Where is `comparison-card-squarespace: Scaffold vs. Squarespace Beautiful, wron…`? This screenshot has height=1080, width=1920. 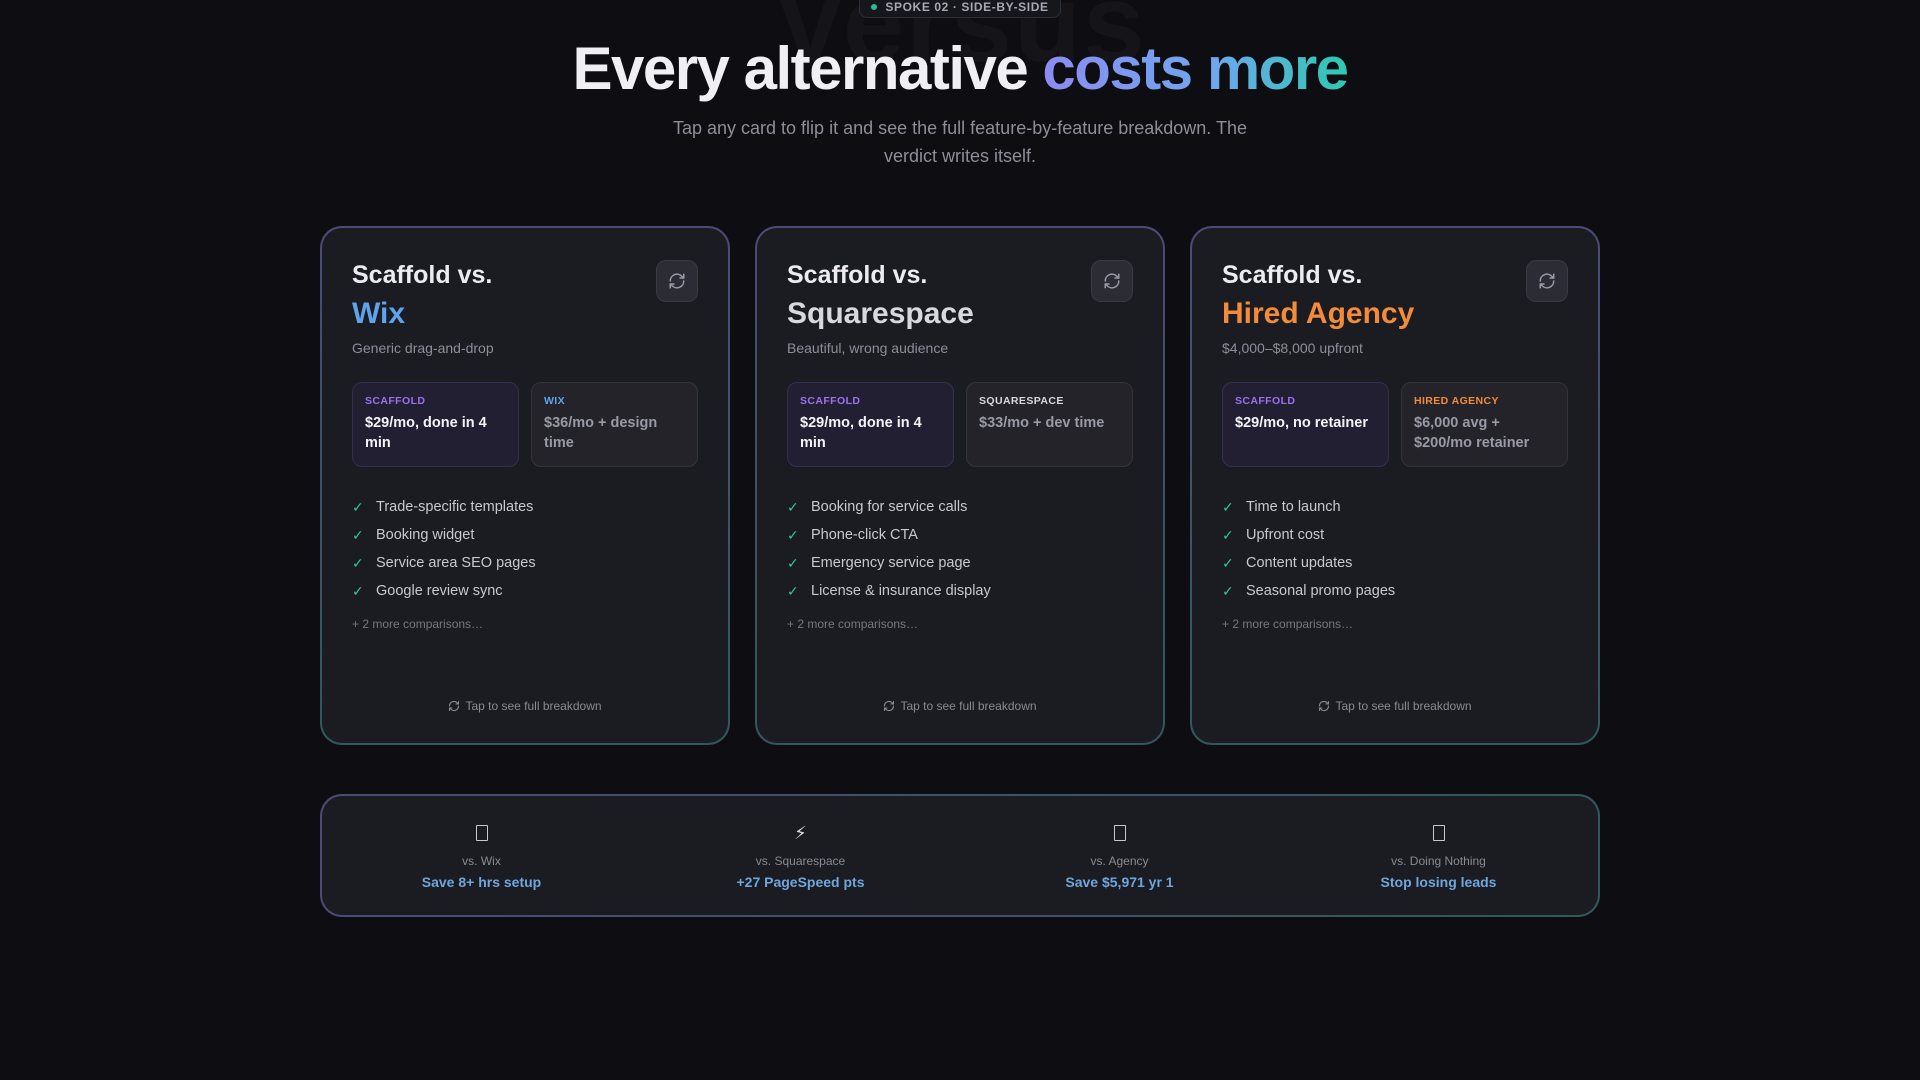
comparison-card-squarespace: Scaffold vs. Squarespace Beautiful, wron… is located at coordinates (960, 485).